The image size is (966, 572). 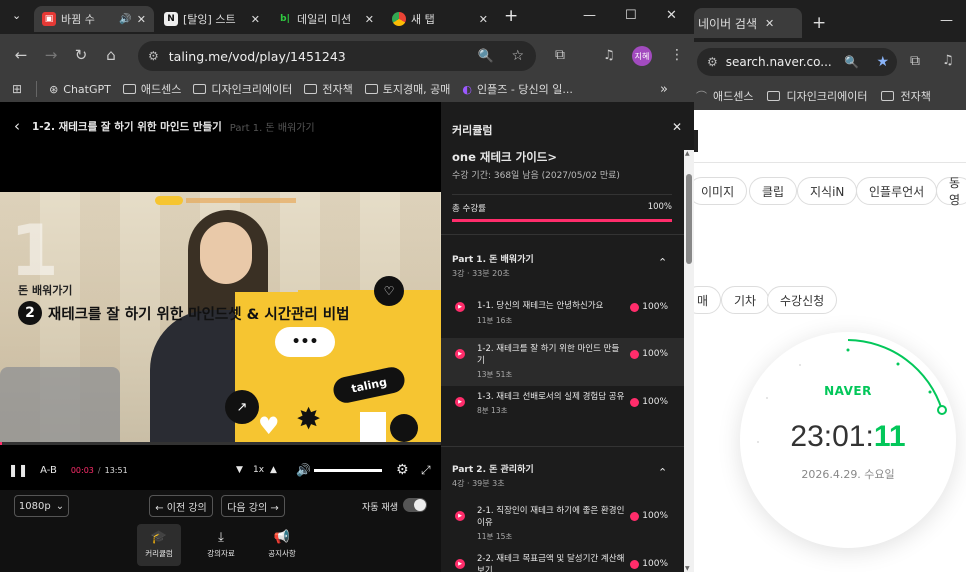 What do you see at coordinates (303, 470) in the screenshot?
I see `volume-icon: 🔊` at bounding box center [303, 470].